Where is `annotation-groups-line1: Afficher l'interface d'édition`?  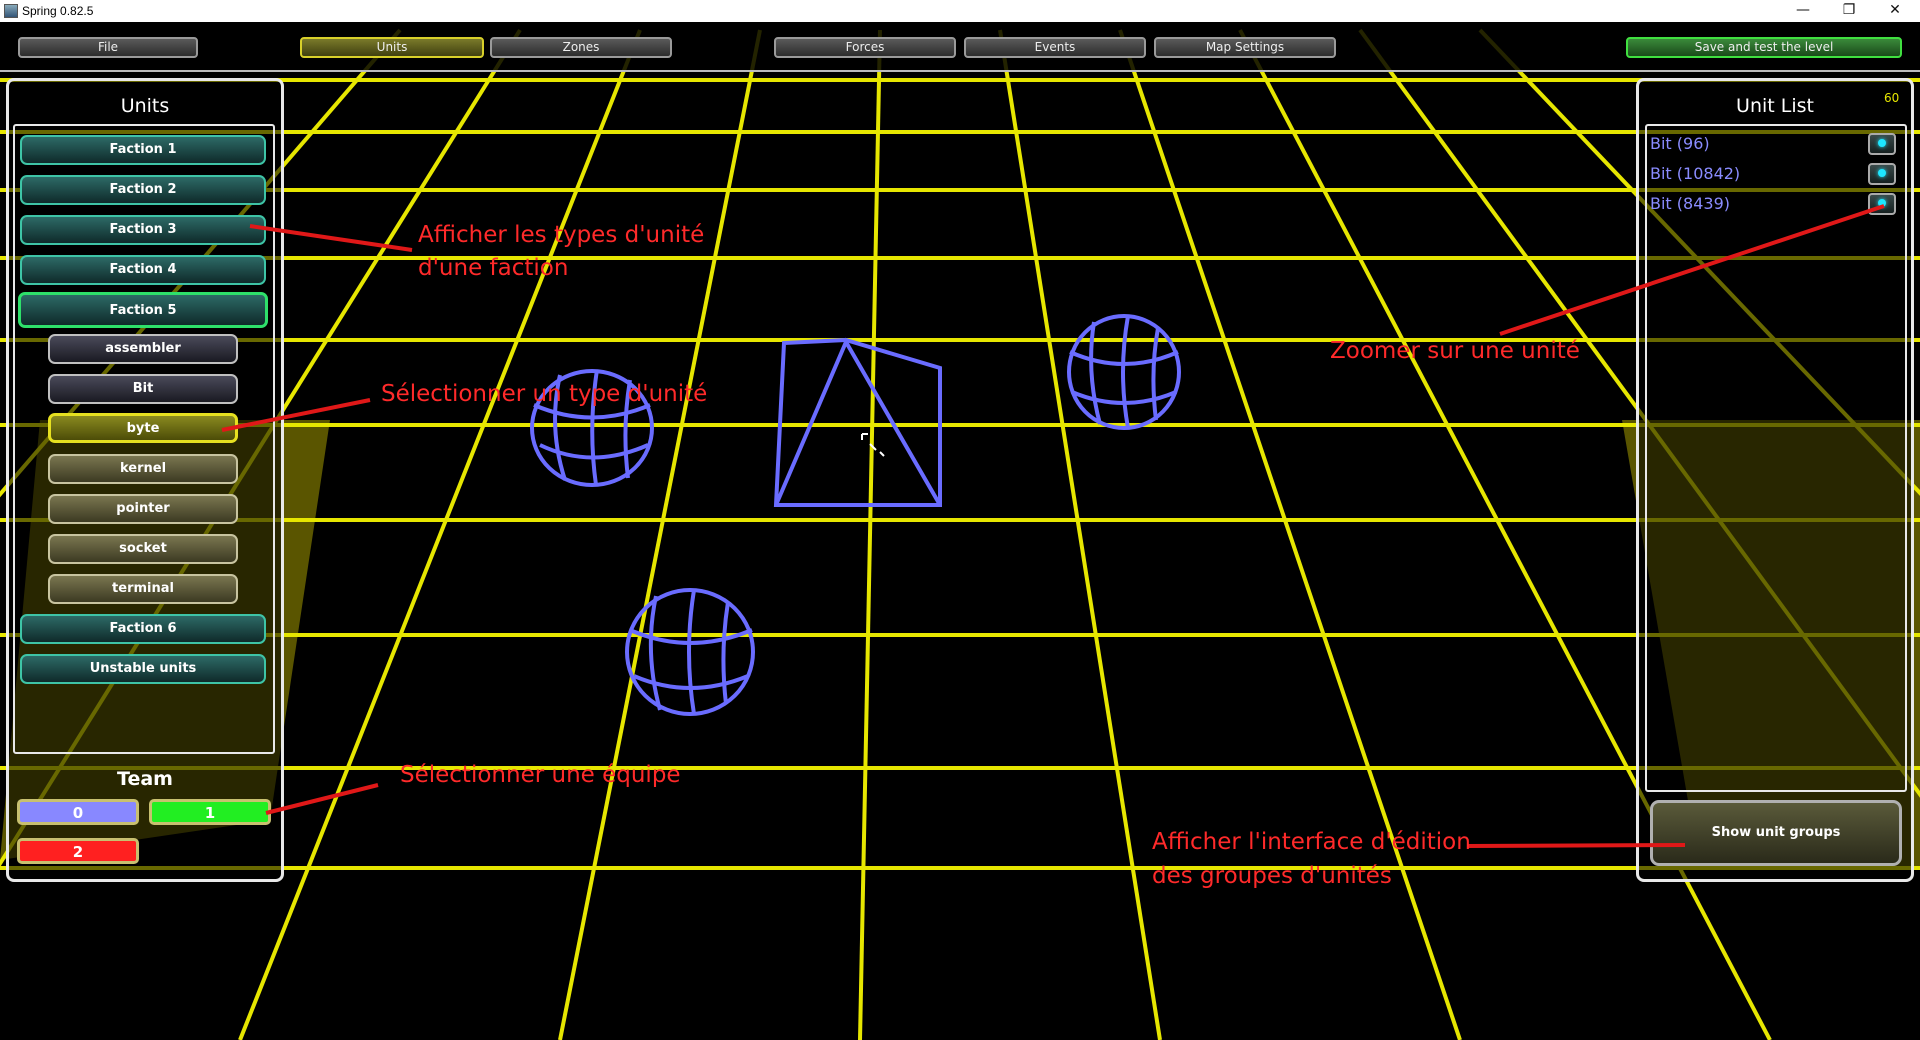
annotation-groups-line1: Afficher l'interface d'édition is located at coordinates (1311, 842).